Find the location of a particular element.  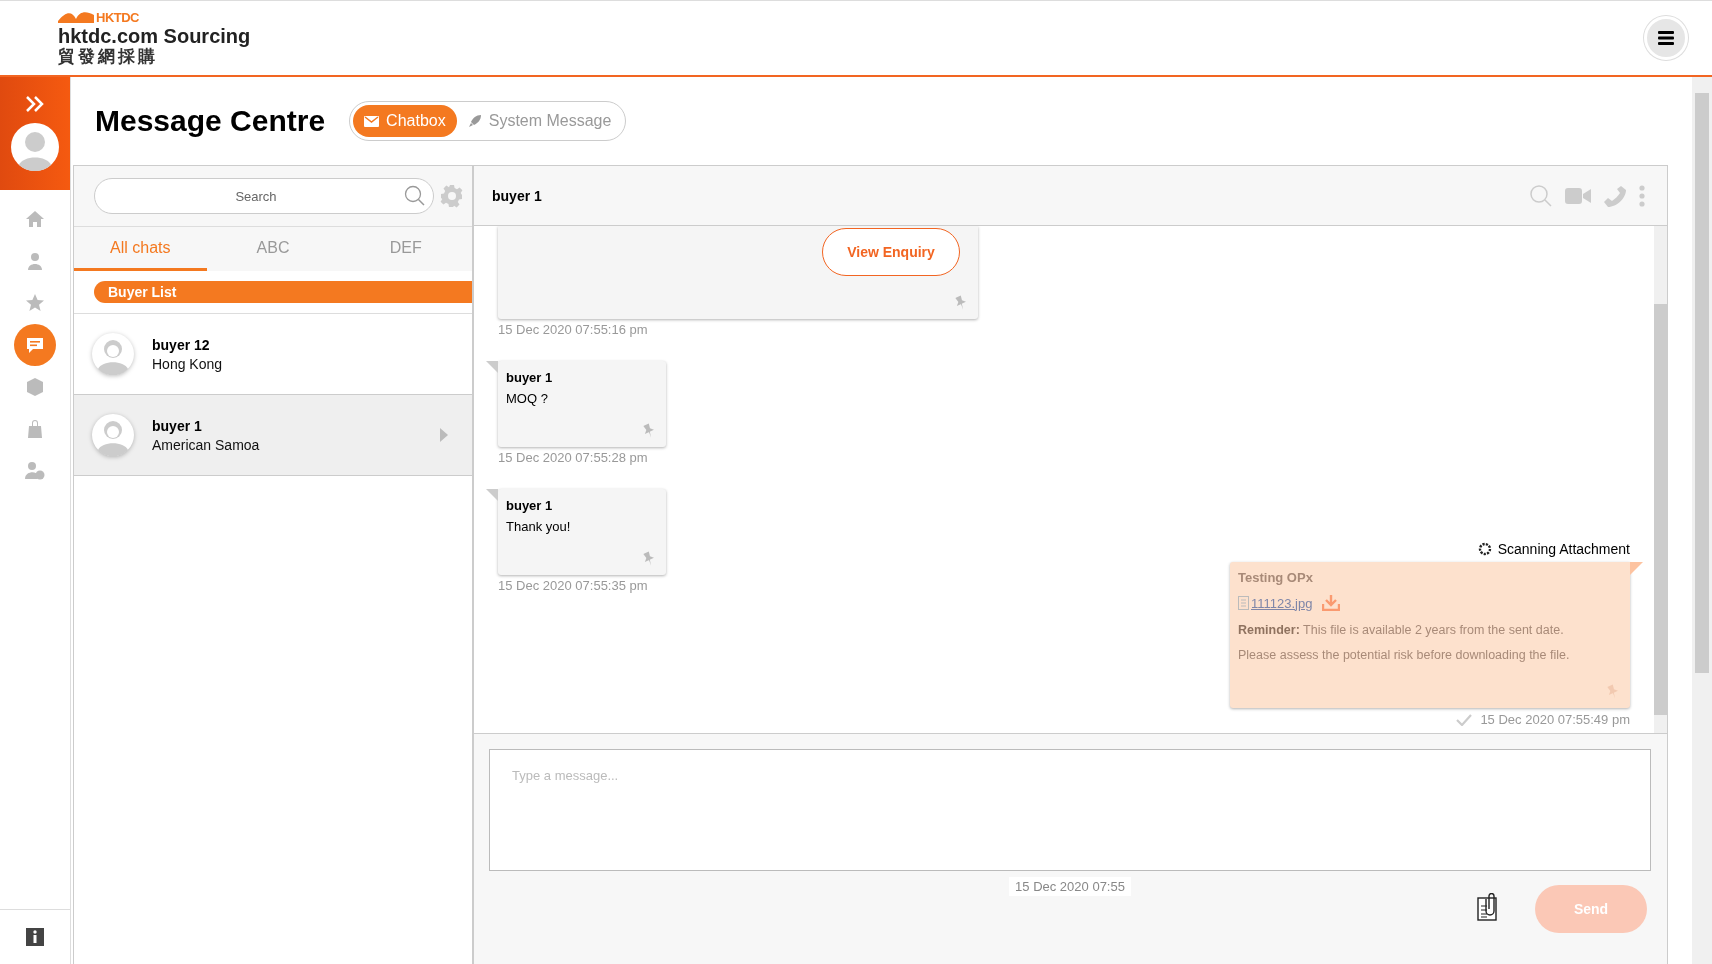

page-title: Message Centre is located at coordinates (210, 121).